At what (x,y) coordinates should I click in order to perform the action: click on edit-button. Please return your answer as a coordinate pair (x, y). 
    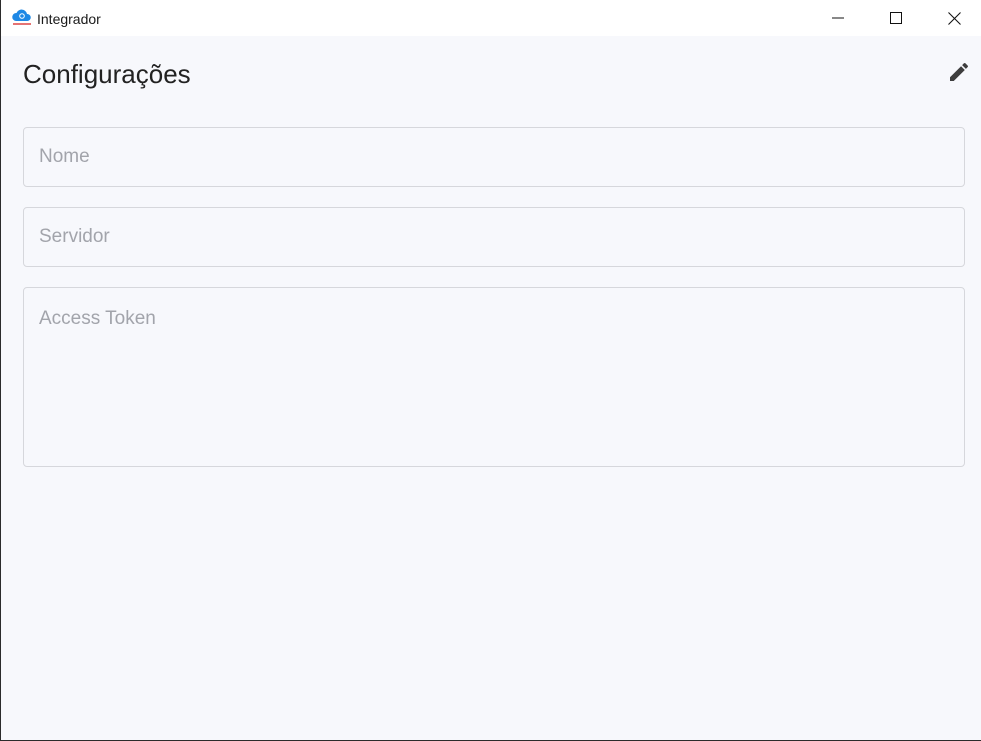
    Looking at the image, I should click on (959, 72).